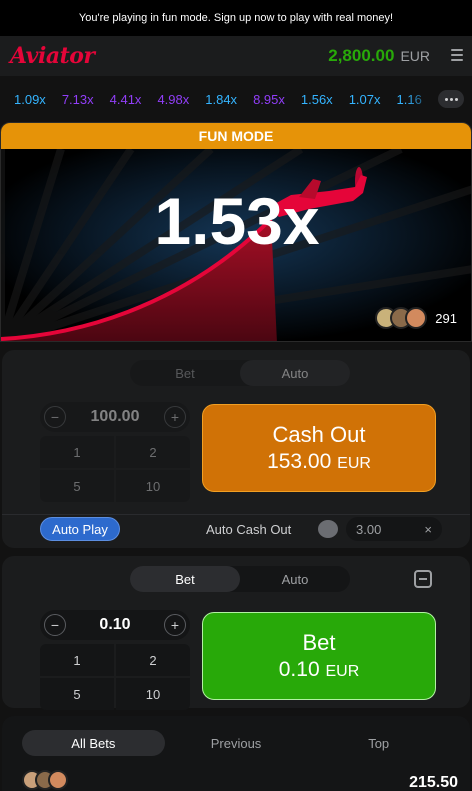 The height and width of the screenshot is (791, 472). What do you see at coordinates (433, 782) in the screenshot?
I see `bets-row-amount: 215.50` at bounding box center [433, 782].